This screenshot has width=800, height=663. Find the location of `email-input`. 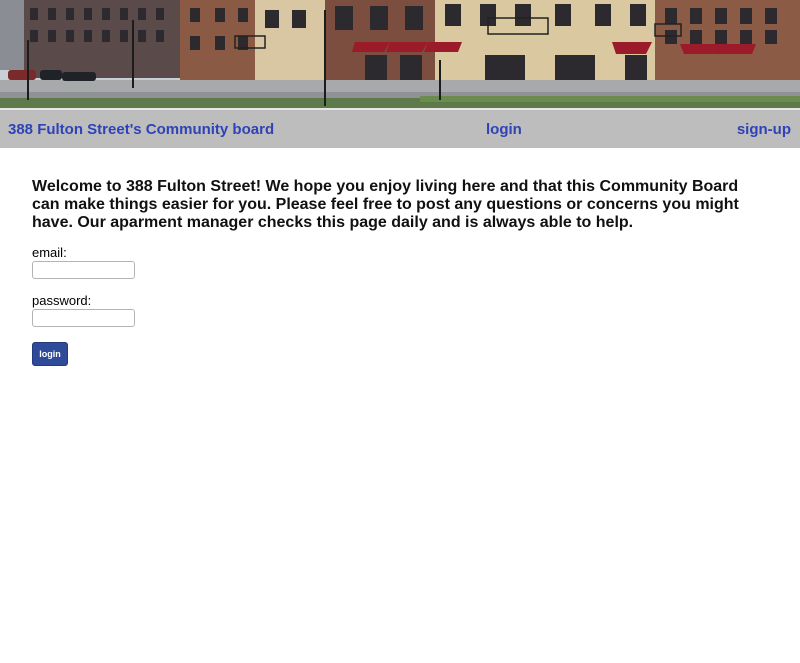

email-input is located at coordinates (83, 270).